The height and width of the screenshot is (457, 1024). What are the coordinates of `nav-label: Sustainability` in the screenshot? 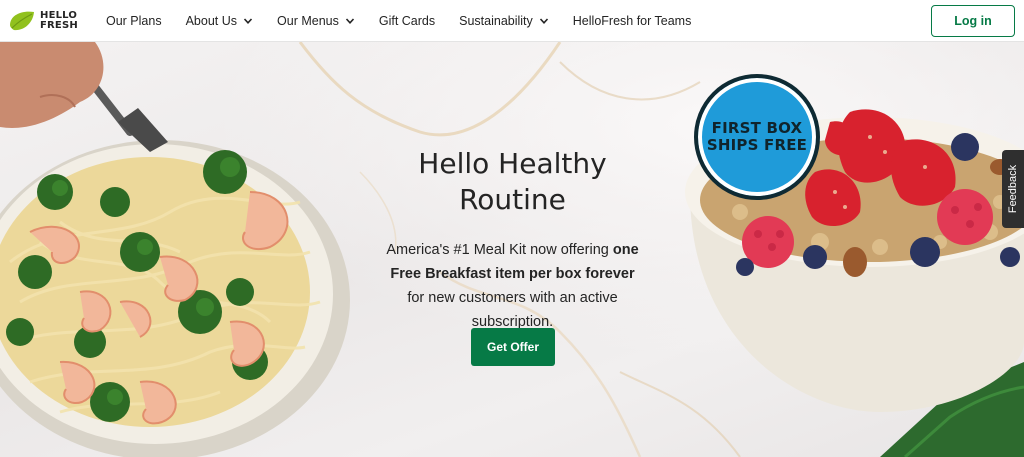 It's located at (496, 21).